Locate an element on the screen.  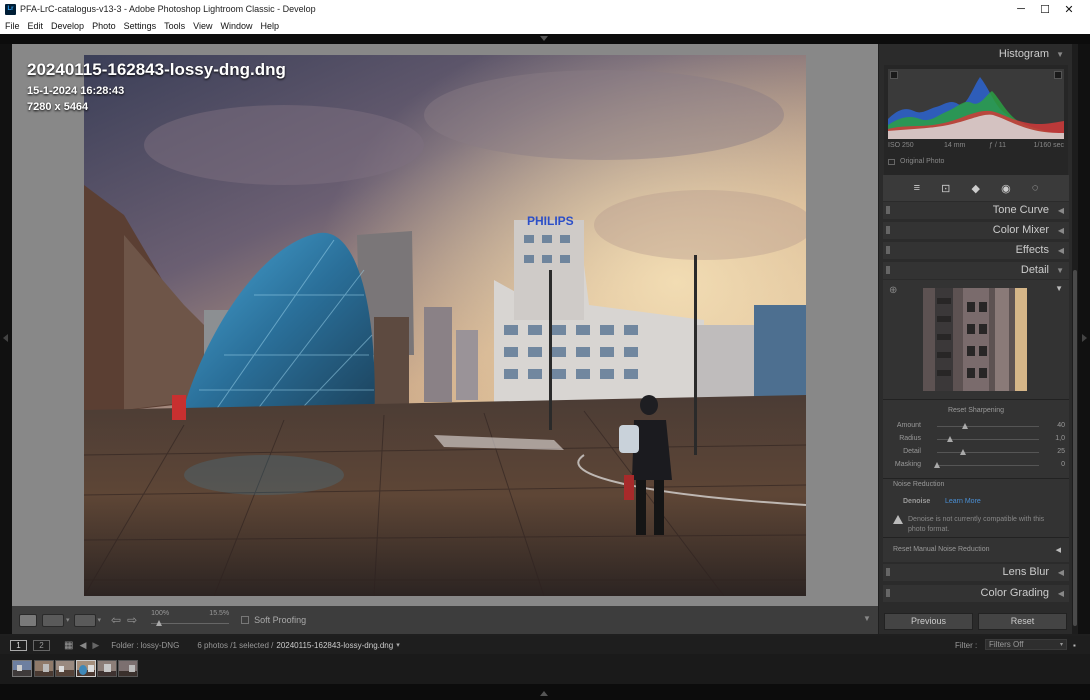
reset-noise-reduction-label: Reset Manual Noise Reduction is located at coordinates (941, 549).